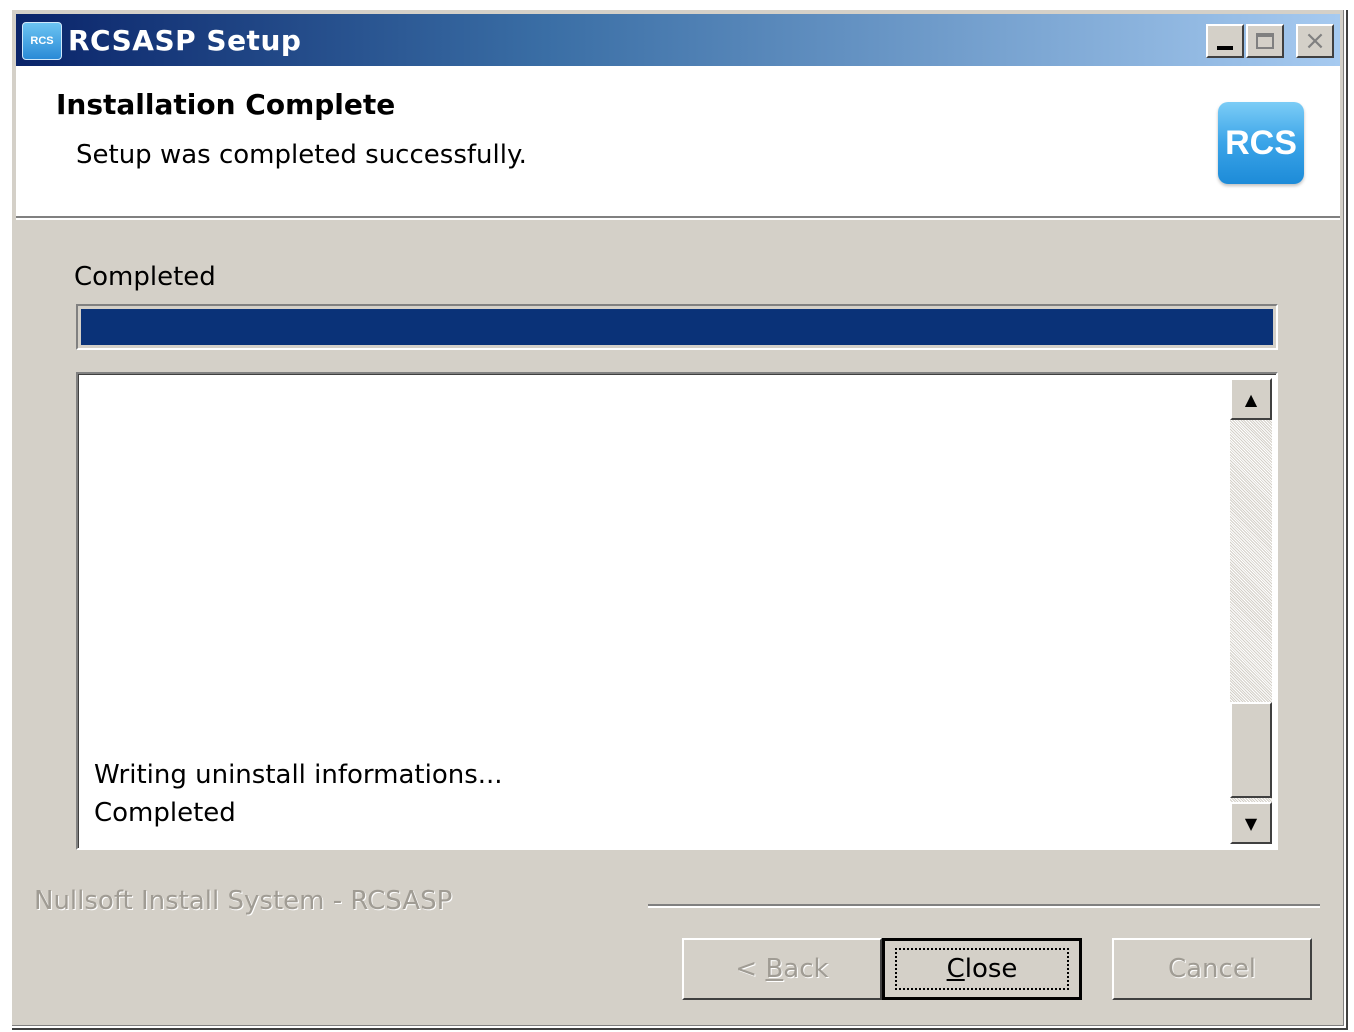 Image resolution: width=1354 pixels, height=1032 pixels. What do you see at coordinates (165, 813) in the screenshot?
I see `log-line: Completed` at bounding box center [165, 813].